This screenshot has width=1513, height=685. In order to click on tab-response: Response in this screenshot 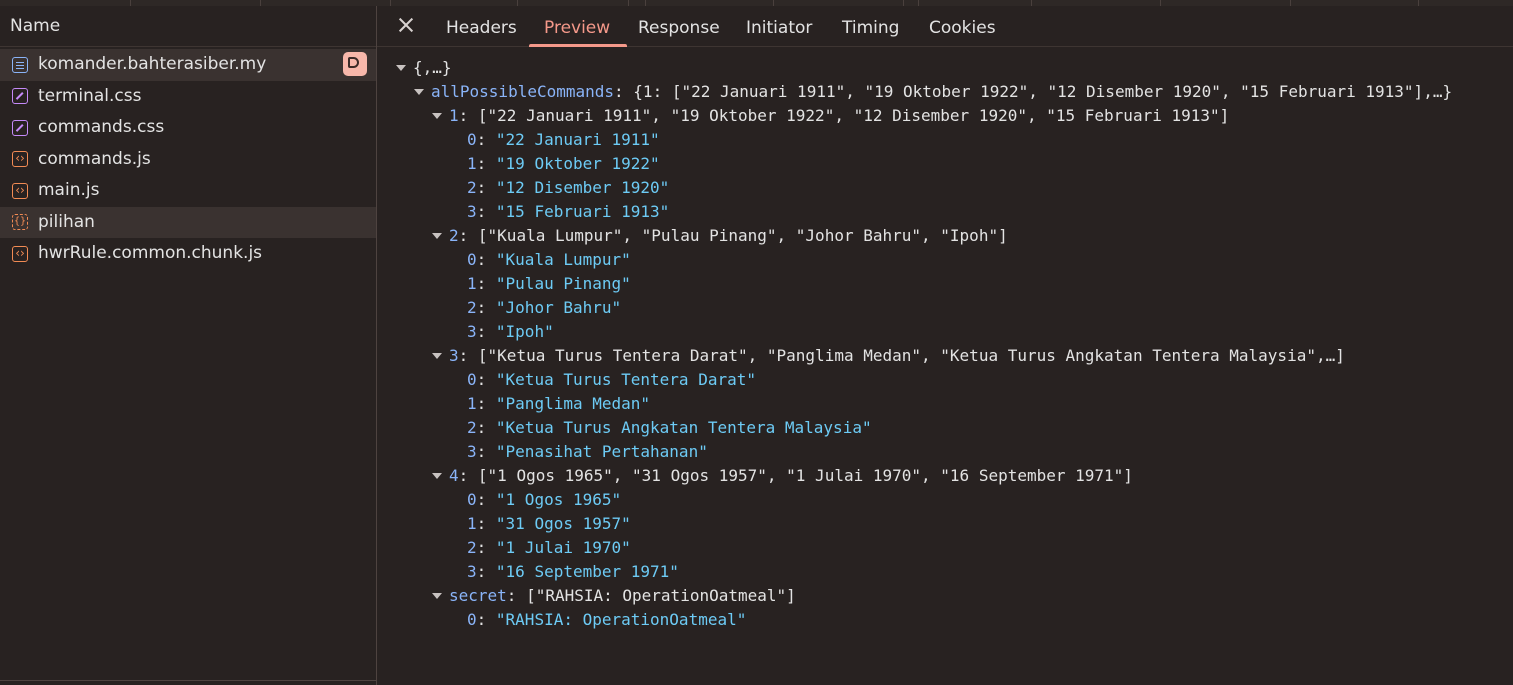, I will do `click(679, 26)`.